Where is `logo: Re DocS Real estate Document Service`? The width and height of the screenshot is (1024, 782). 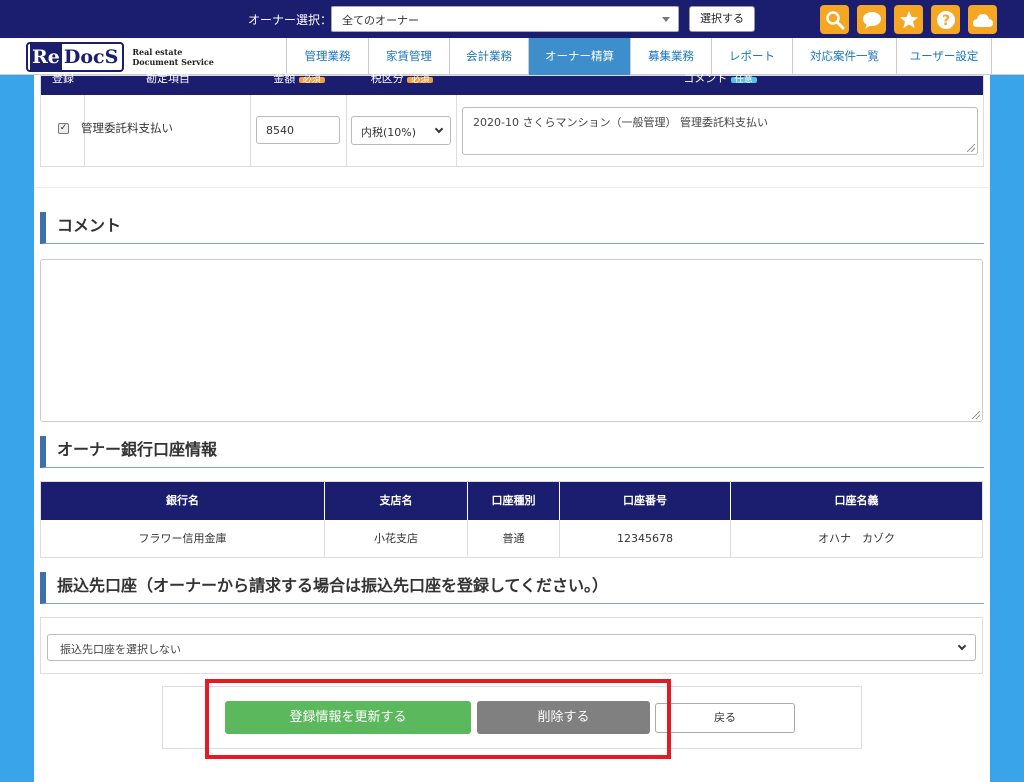 logo: Re DocS Real estate Document Service is located at coordinates (120, 56).